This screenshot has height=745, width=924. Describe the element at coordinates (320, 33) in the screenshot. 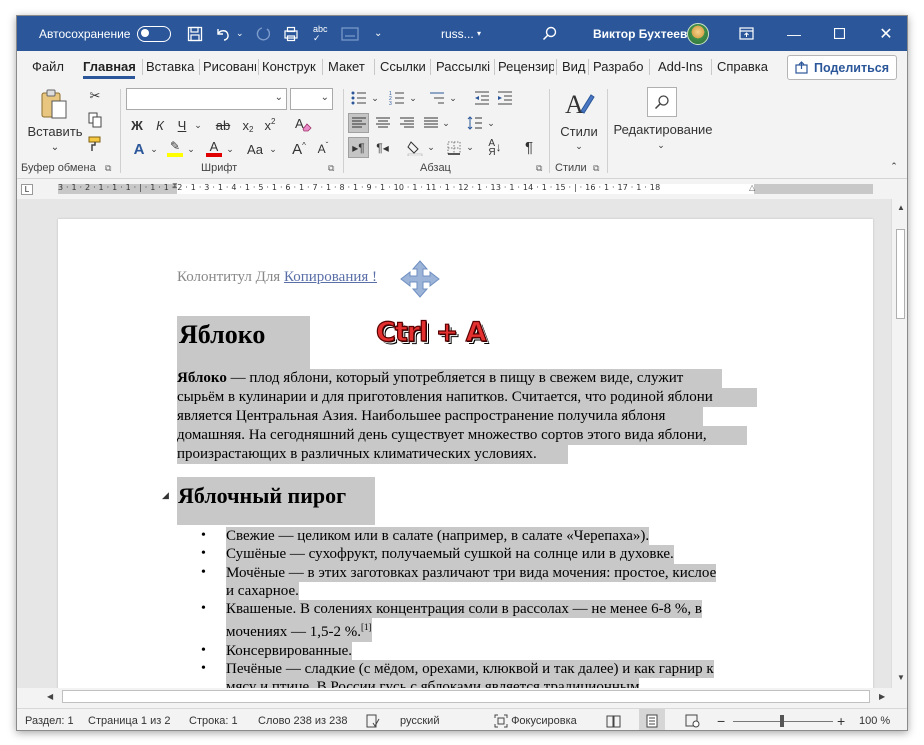

I see `spelling-icon: abc ✓` at that location.